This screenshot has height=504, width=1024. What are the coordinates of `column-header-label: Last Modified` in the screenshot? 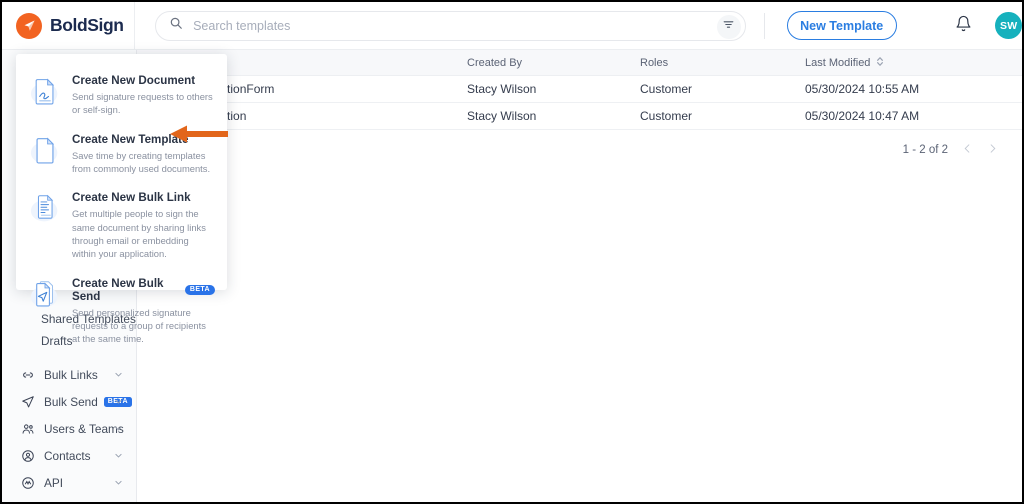 It's located at (838, 62).